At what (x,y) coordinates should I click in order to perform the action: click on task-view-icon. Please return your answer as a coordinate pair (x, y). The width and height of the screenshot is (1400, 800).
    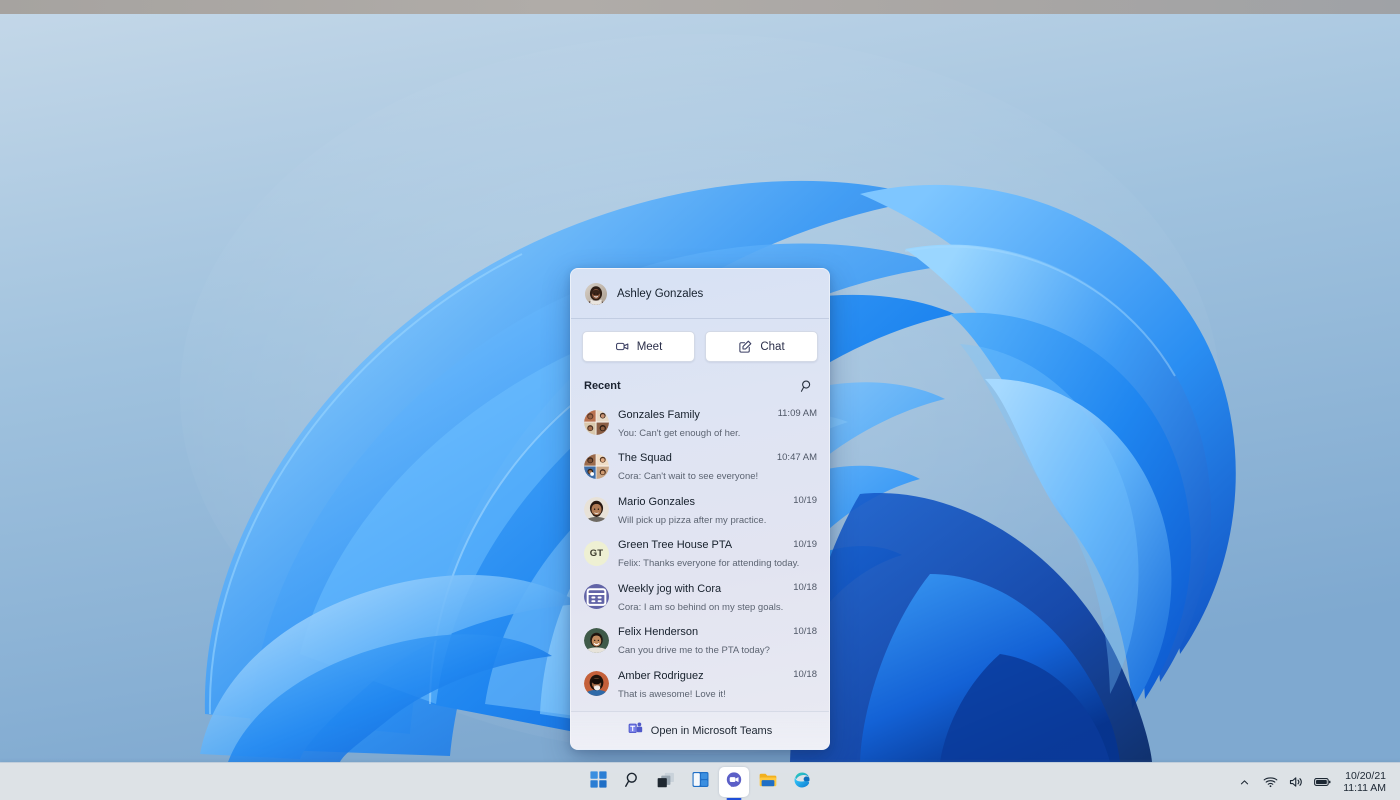
    Looking at the image, I should click on (666, 782).